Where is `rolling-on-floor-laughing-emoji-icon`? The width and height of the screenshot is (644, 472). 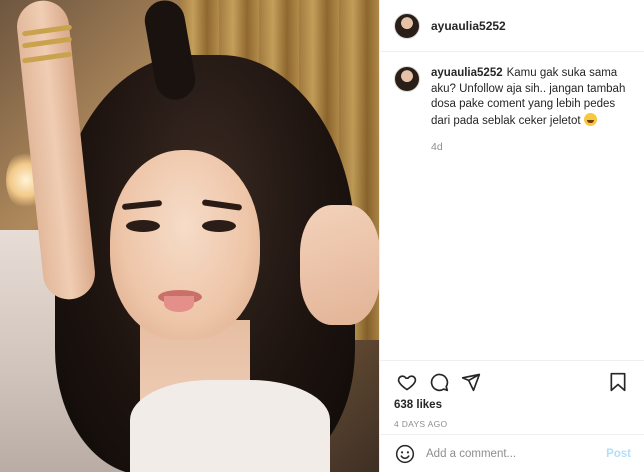 rolling-on-floor-laughing-emoji-icon is located at coordinates (590, 119).